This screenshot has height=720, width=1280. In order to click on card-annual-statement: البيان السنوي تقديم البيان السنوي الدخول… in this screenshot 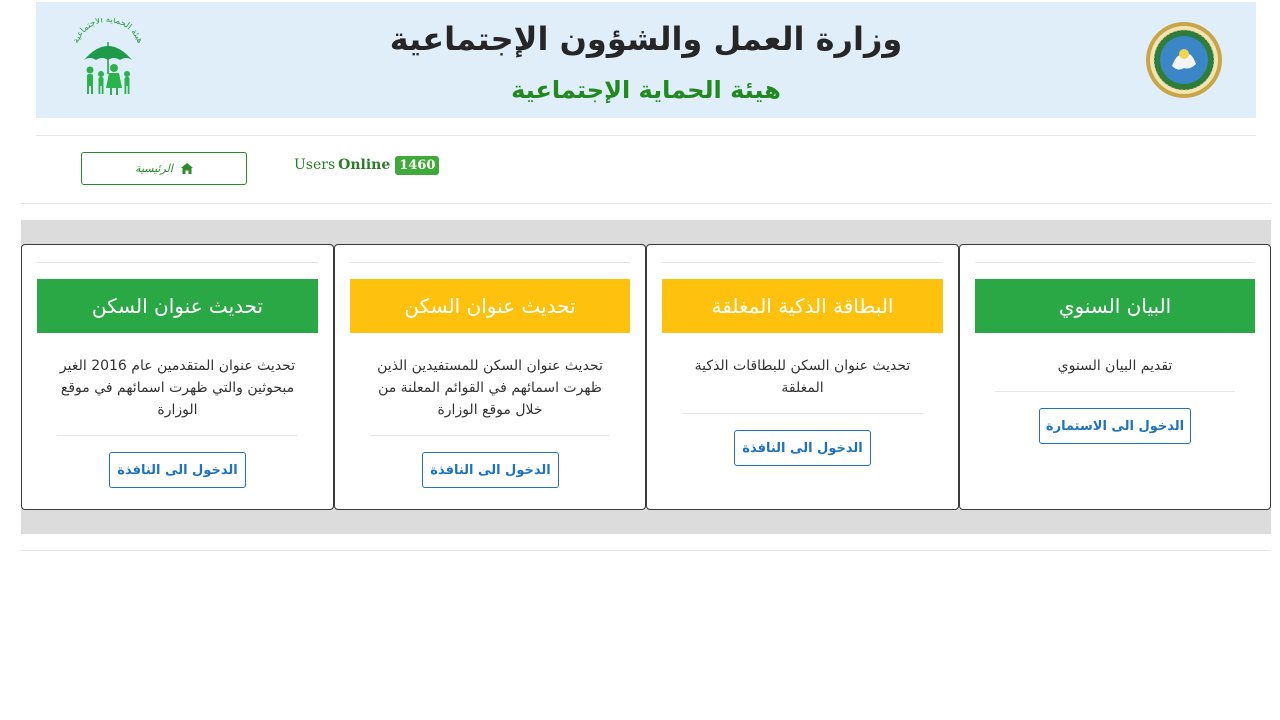, I will do `click(1115, 377)`.